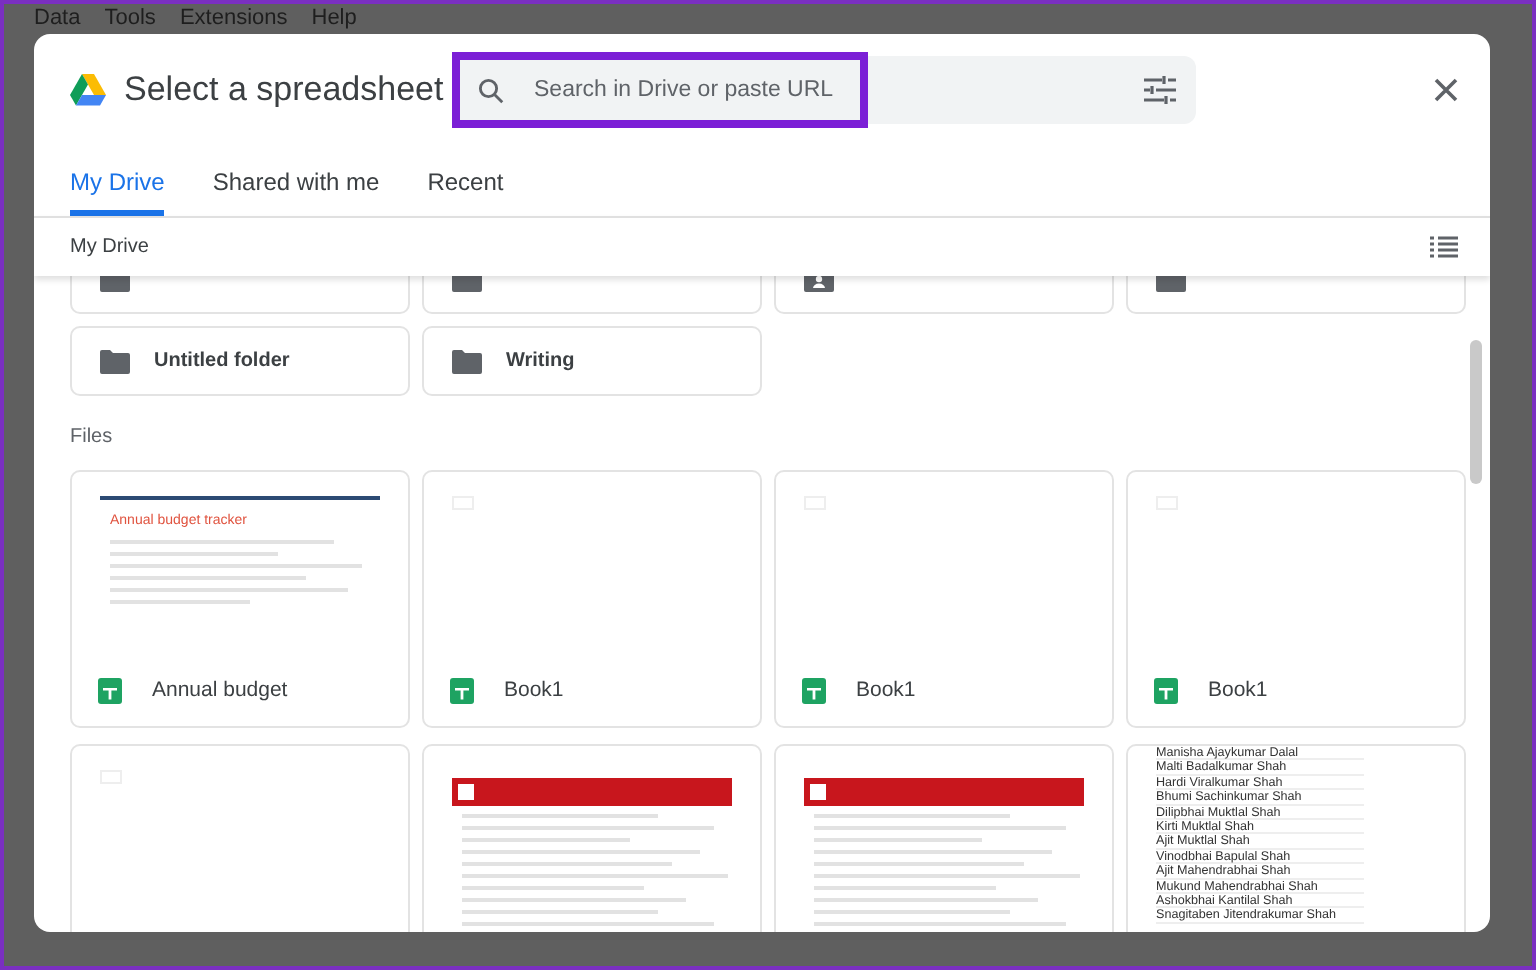  I want to click on search-input: Search in Drive or paste URL, so click(837, 90).